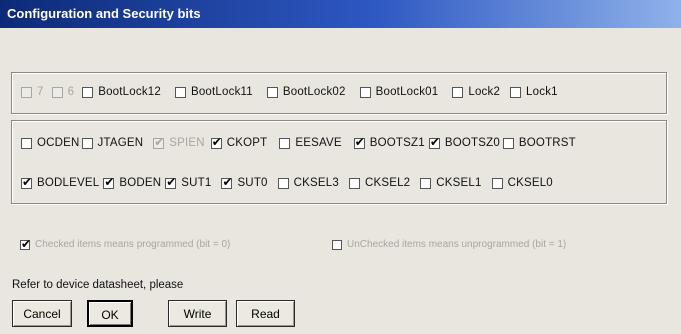 The image size is (681, 334). I want to click on checkbox-bootrst: BOOTRST, so click(539, 143).